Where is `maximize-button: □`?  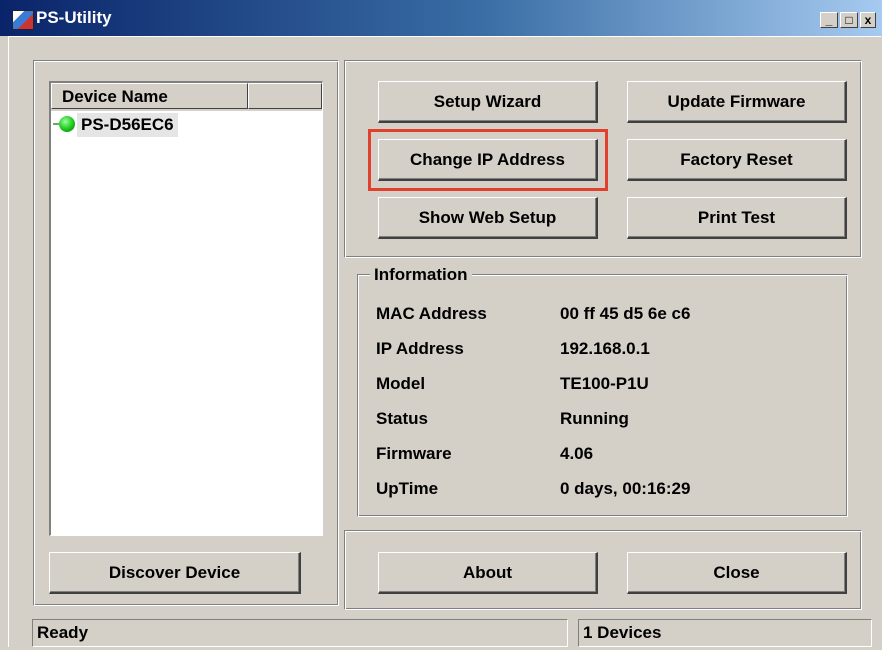 maximize-button: □ is located at coordinates (849, 20).